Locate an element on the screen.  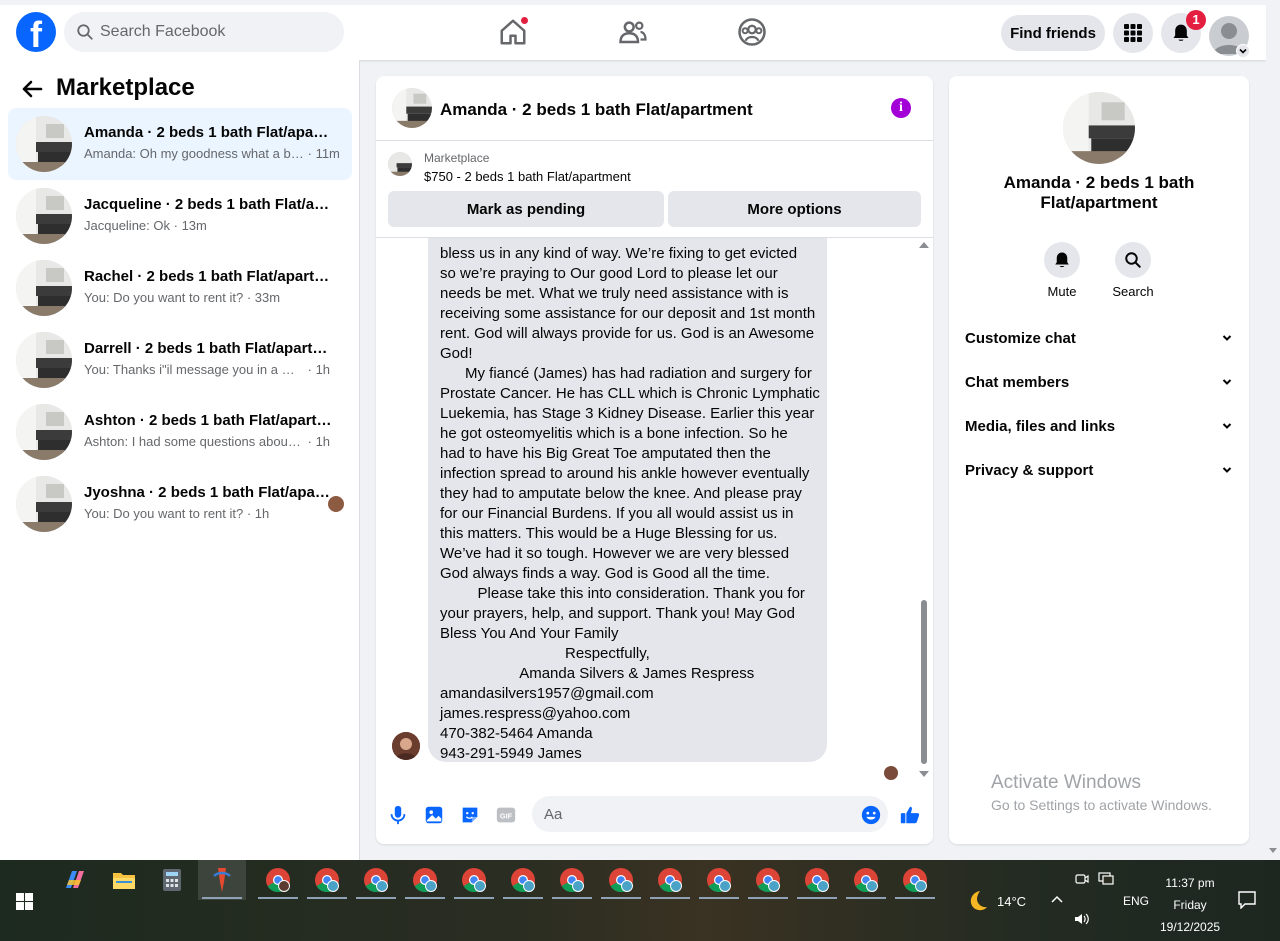
chat-title: Amanda · 2 beds 1 bath Flat/apartment is located at coordinates (596, 110).